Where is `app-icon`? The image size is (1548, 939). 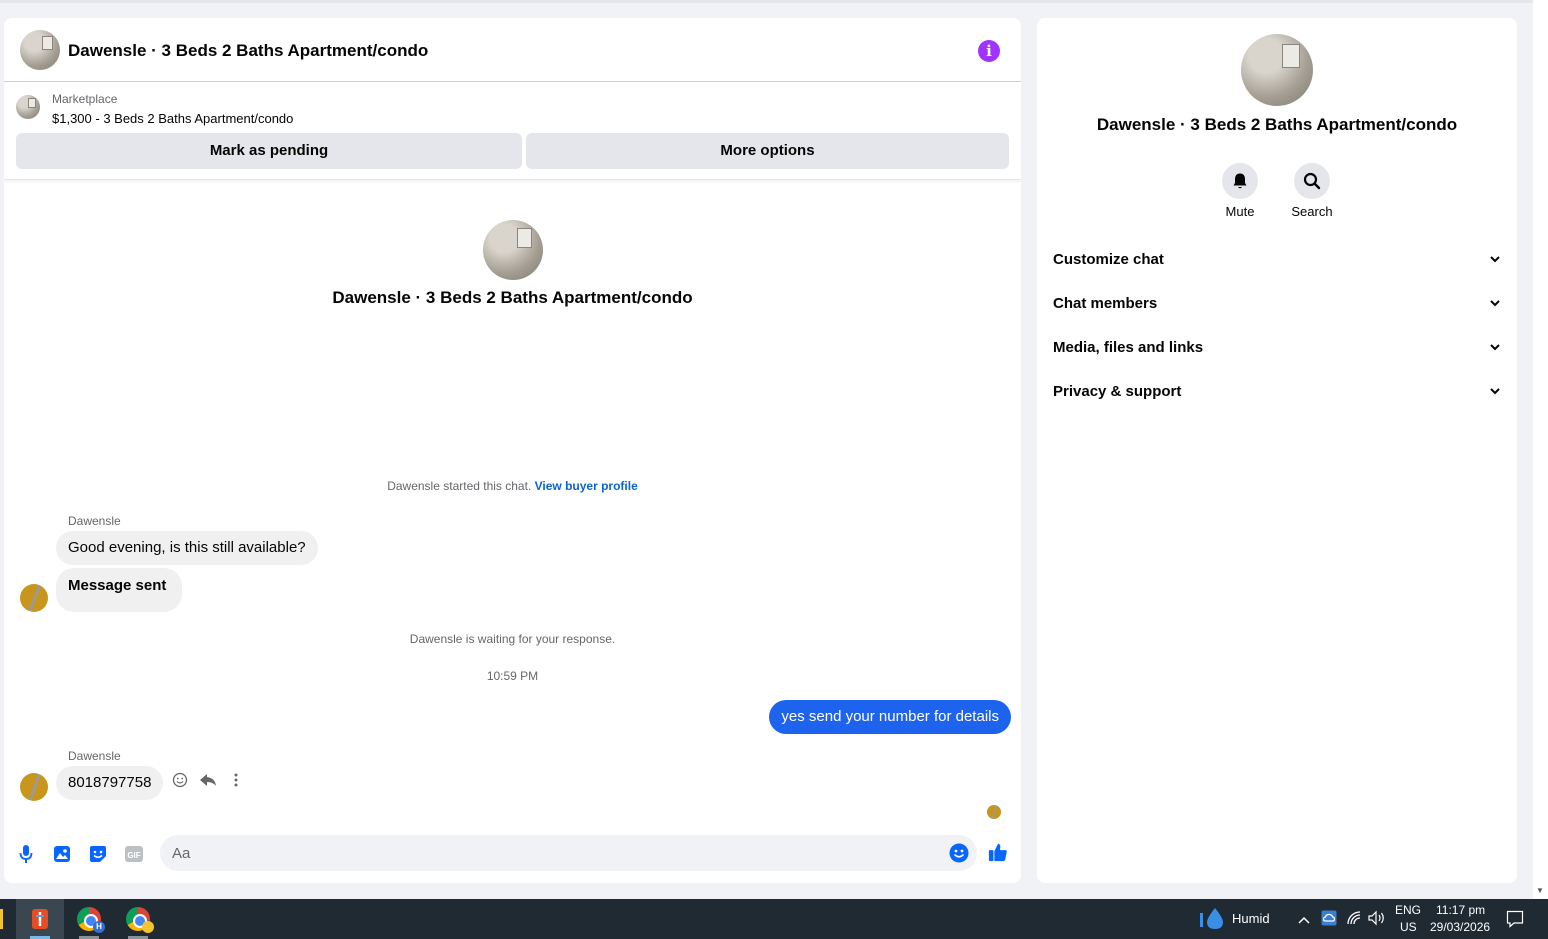 app-icon is located at coordinates (40, 919).